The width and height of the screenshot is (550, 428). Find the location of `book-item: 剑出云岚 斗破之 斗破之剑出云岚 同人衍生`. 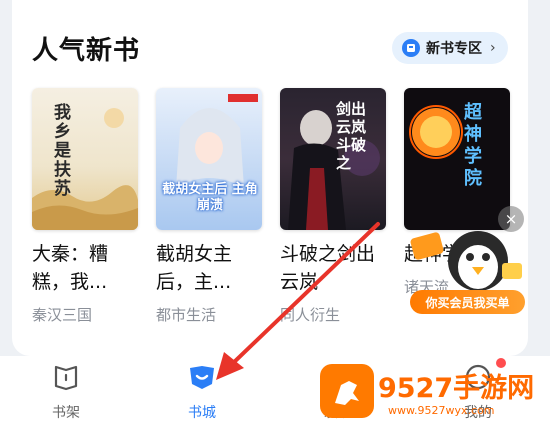

book-item: 剑出云岚 斗破之 斗破之剑出云岚 同人衍生 is located at coordinates (335, 206).